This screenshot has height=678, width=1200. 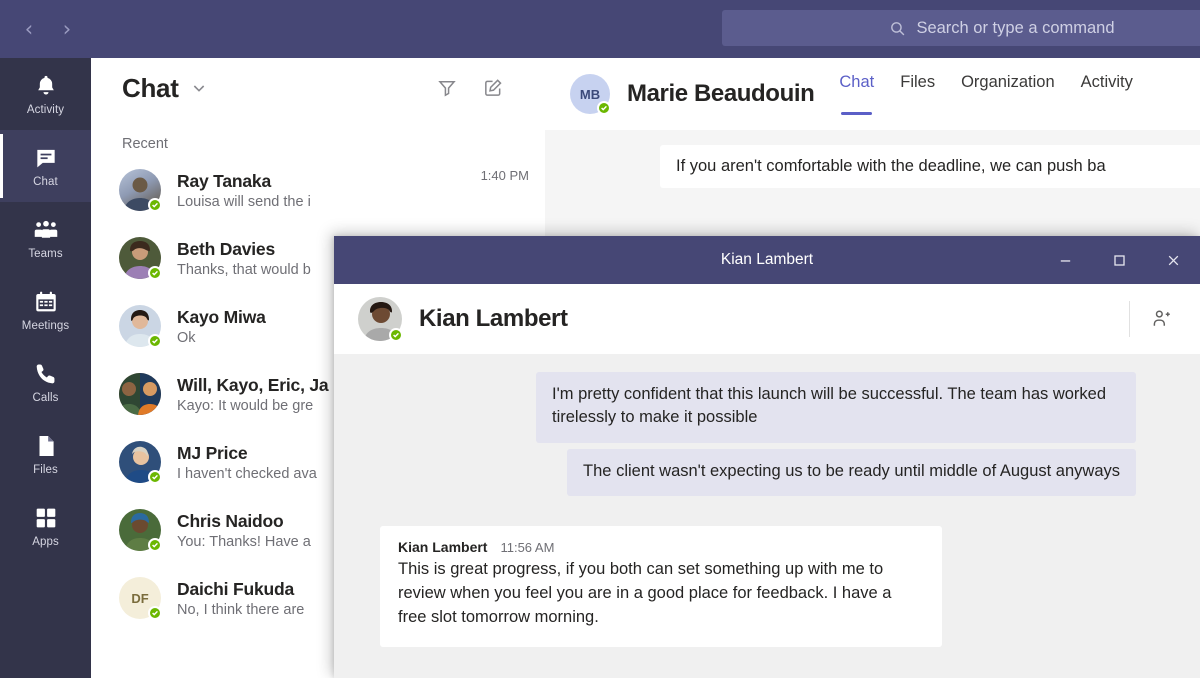 I want to click on rail-item-activity: Activity, so click(x=45, y=94).